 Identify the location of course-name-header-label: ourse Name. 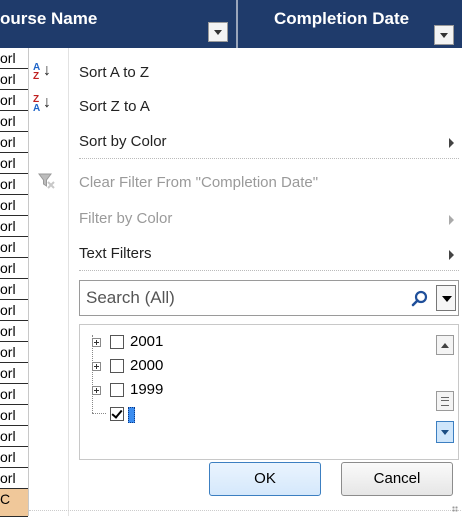
(49, 18).